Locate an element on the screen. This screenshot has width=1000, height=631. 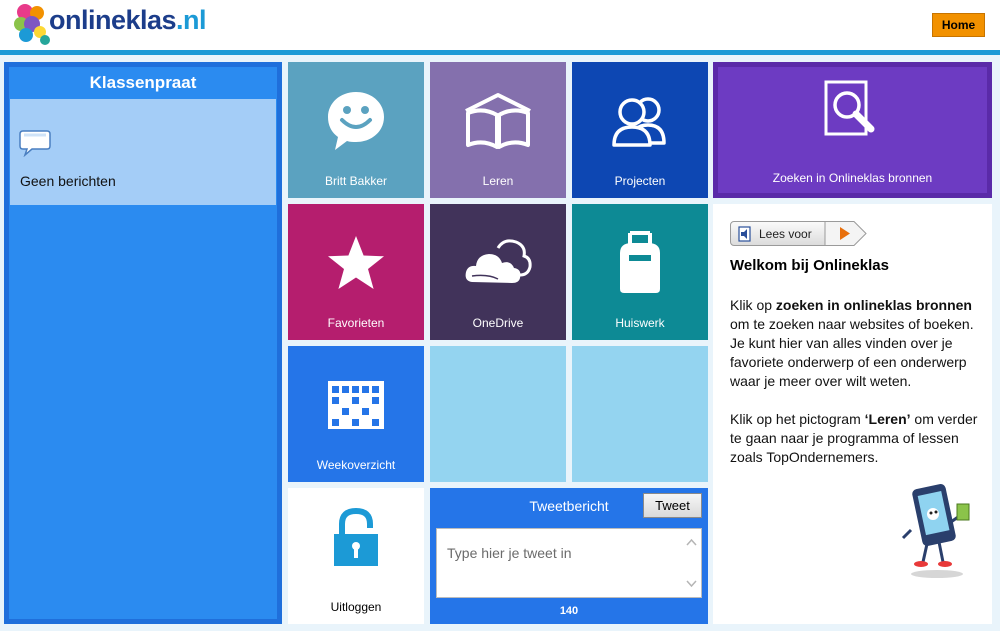
tile-label: Weekoverzicht is located at coordinates (356, 465).